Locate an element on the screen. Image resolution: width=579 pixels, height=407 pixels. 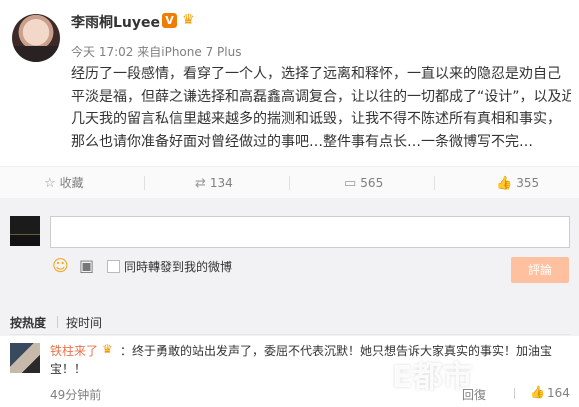
star-icon: ☆ is located at coordinates (50, 183).